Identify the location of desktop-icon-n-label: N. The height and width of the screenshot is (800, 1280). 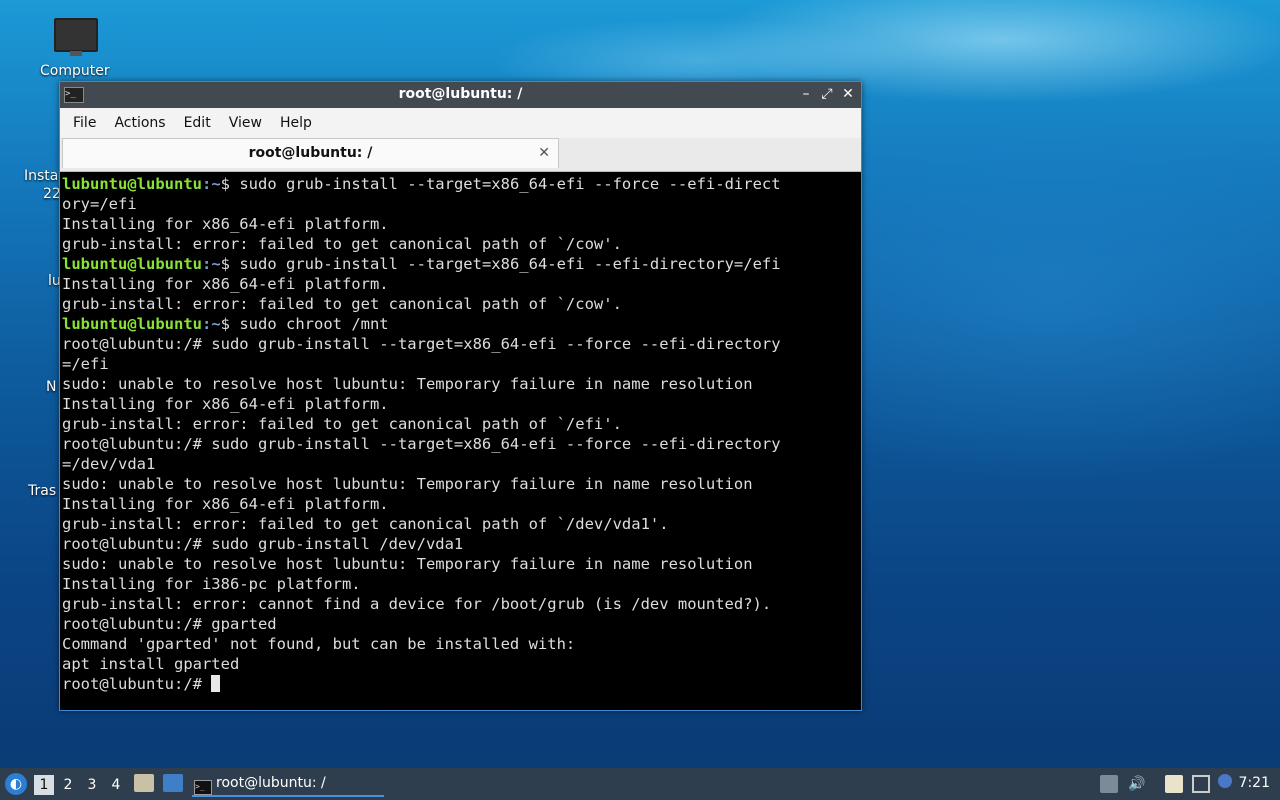
(51, 387).